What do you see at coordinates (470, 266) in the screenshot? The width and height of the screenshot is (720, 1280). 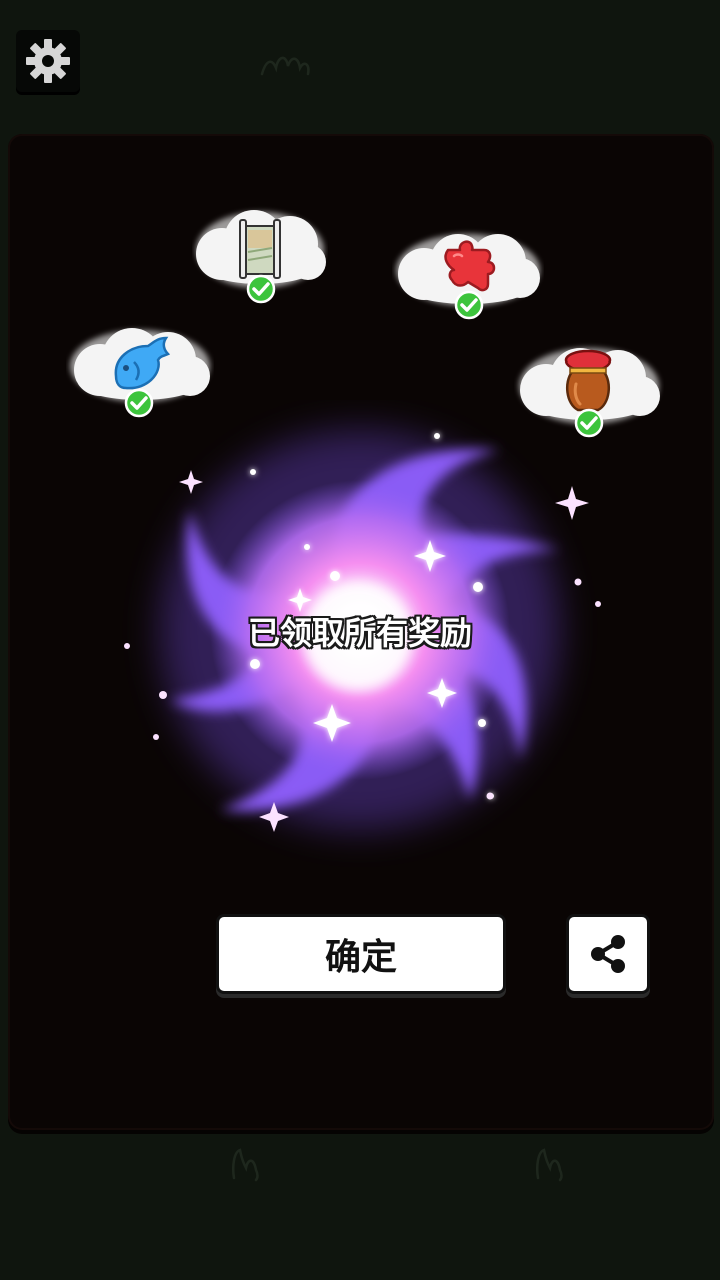 I see `puzzle-piece-icon` at bounding box center [470, 266].